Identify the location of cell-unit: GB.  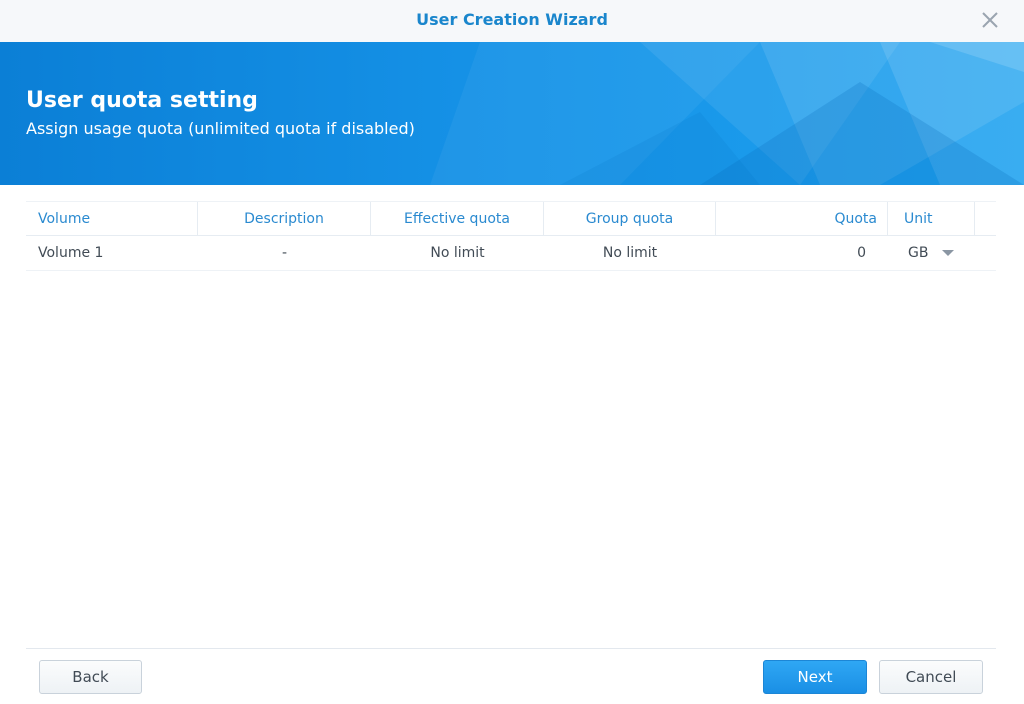
(931, 253).